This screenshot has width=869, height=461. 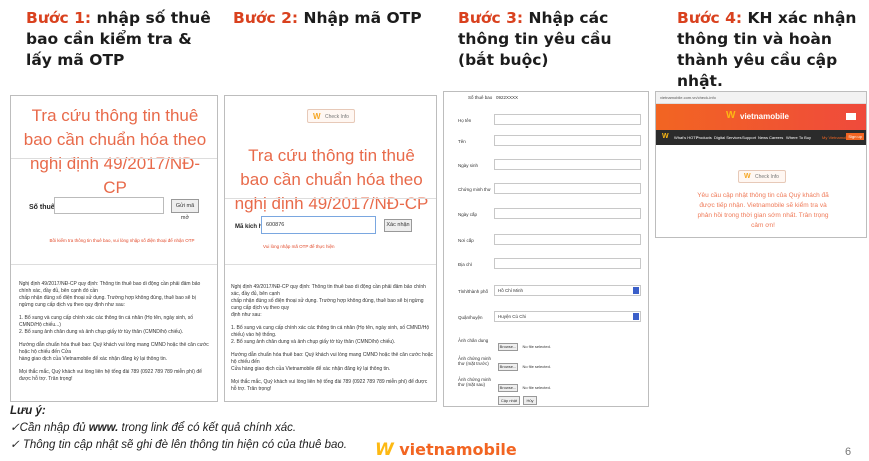 What do you see at coordinates (491, 18) in the screenshot?
I see `step-3-number: Bước 3:` at bounding box center [491, 18].